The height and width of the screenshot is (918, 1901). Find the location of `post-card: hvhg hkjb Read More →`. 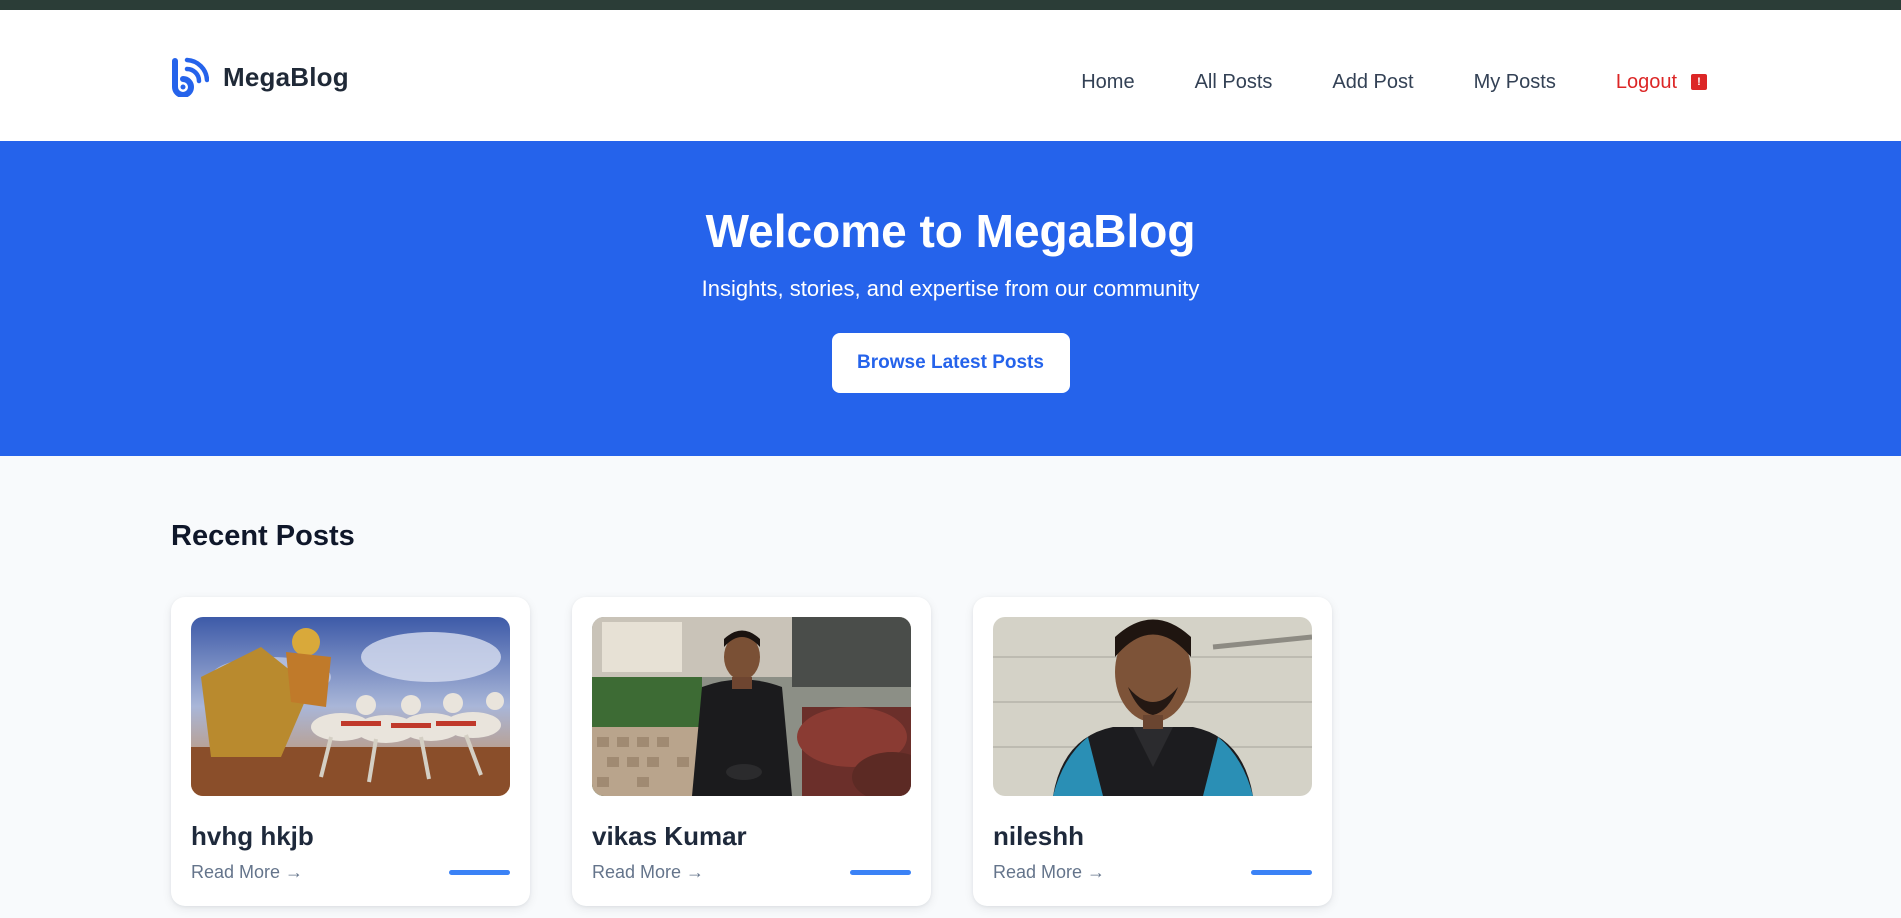

post-card: hvhg hkjb Read More → is located at coordinates (350, 751).